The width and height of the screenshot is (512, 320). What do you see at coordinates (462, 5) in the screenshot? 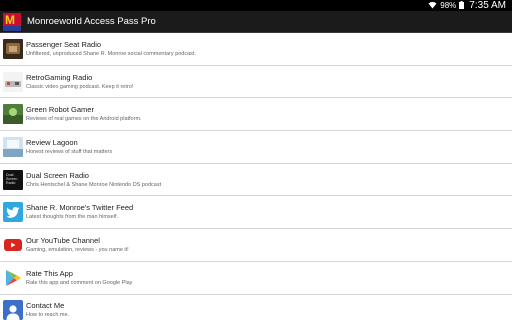
I see `battery-icon` at bounding box center [462, 5].